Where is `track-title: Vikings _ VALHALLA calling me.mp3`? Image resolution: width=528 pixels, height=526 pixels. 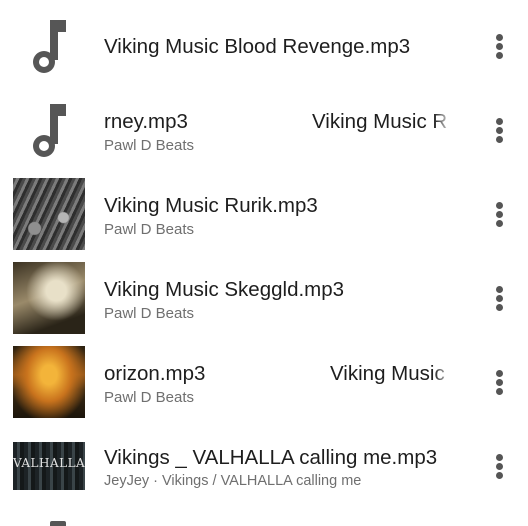 track-title: Vikings _ VALHALLA calling me.mp3 is located at coordinates (271, 457).